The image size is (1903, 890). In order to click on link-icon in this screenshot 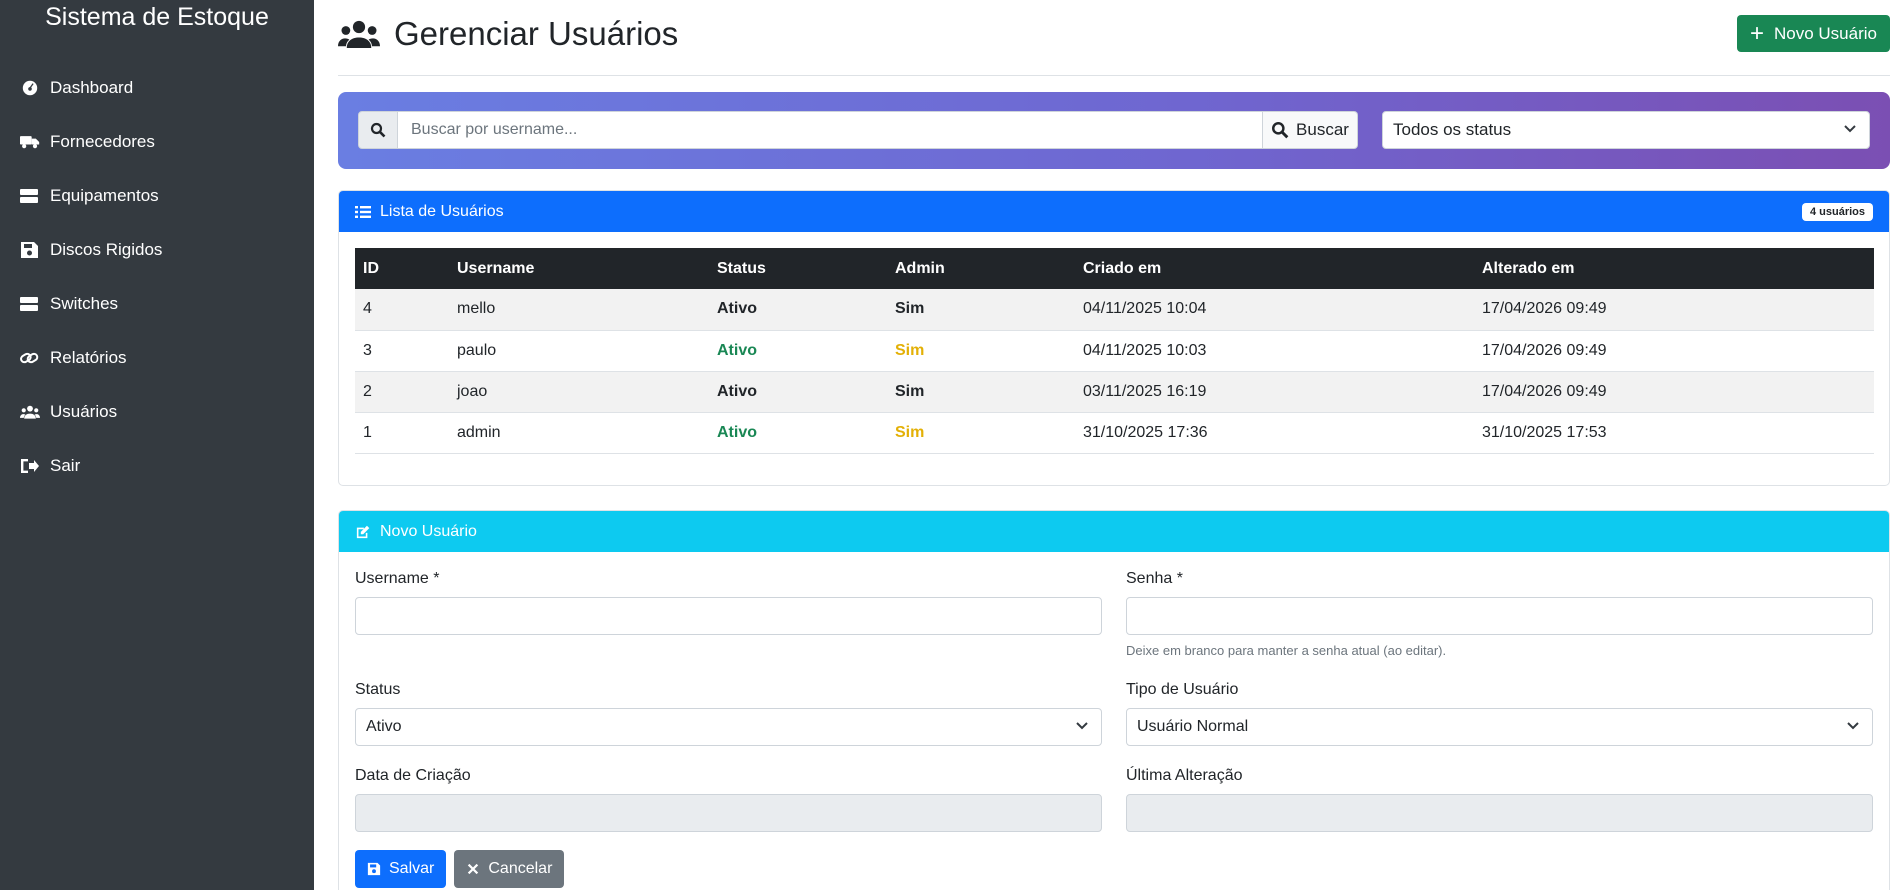, I will do `click(35, 358)`.